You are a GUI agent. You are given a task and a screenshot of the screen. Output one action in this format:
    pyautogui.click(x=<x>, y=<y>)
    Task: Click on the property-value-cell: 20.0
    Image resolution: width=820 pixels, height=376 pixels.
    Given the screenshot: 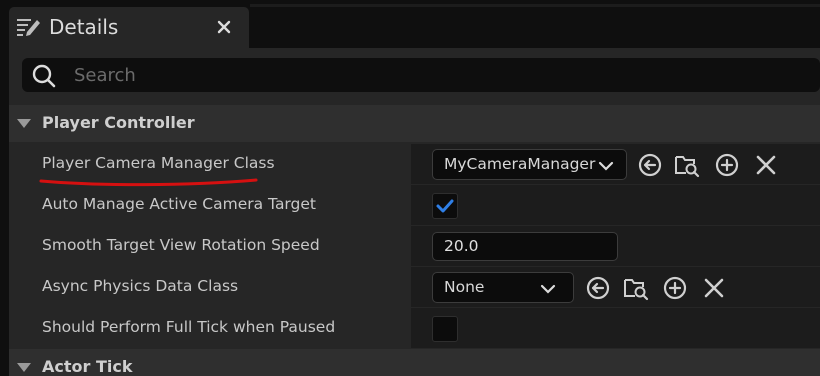 What is the action you would take?
    pyautogui.click(x=617, y=246)
    